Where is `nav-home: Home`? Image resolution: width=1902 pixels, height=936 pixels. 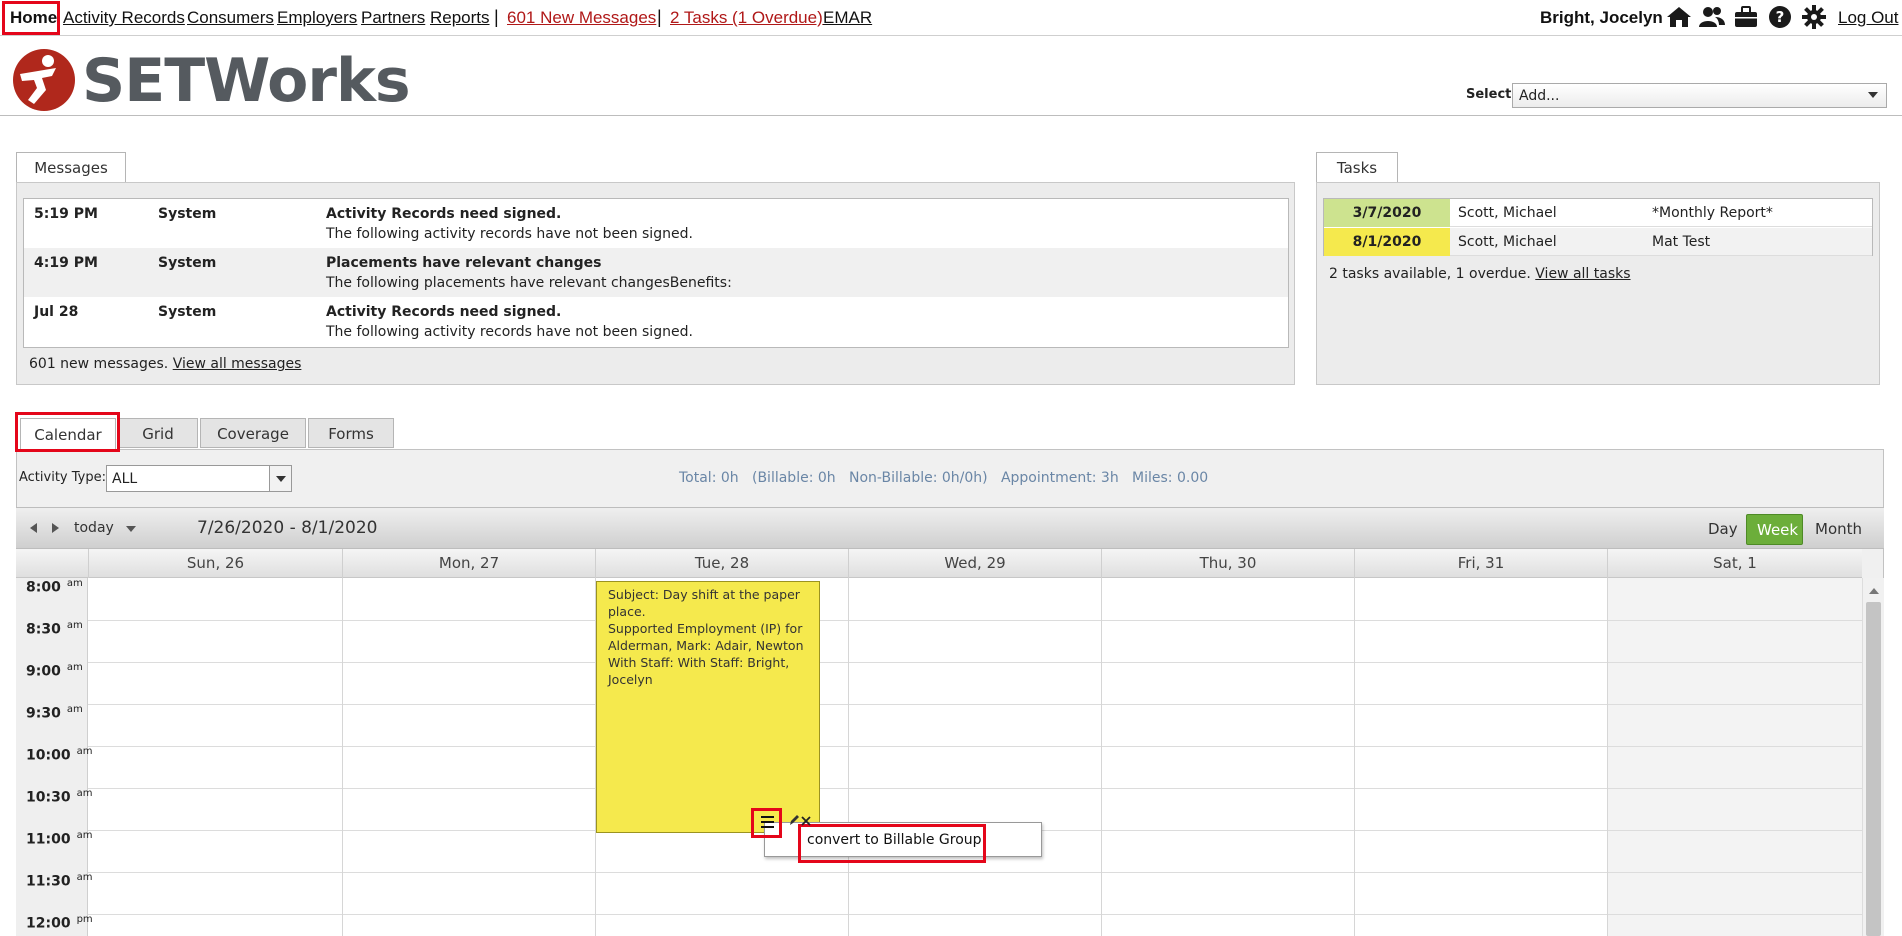 nav-home: Home is located at coordinates (33, 18).